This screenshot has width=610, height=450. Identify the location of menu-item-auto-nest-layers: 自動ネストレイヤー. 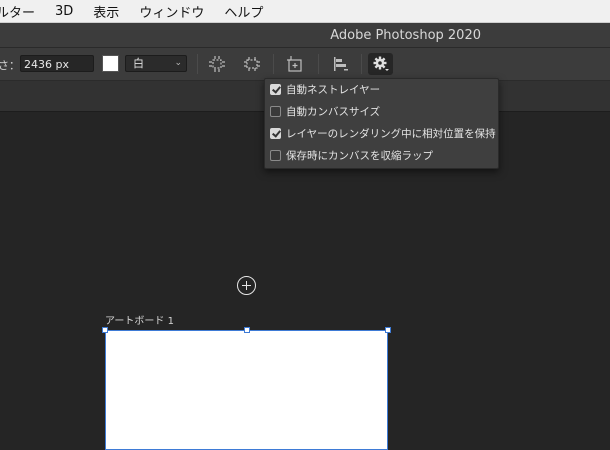
(381, 90).